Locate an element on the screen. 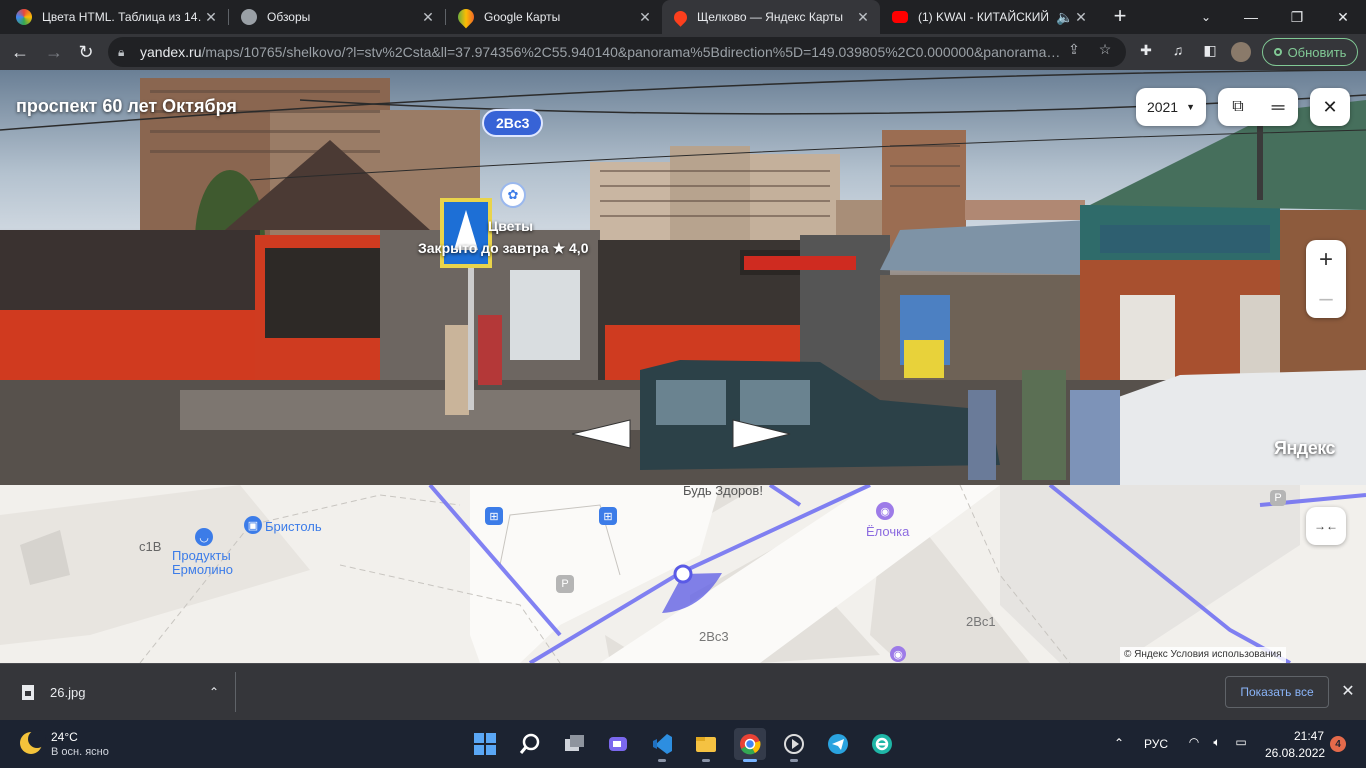 Image resolution: width=1366 pixels, height=768 pixels. bookmark-star-icon: ☆ is located at coordinates (1105, 50).